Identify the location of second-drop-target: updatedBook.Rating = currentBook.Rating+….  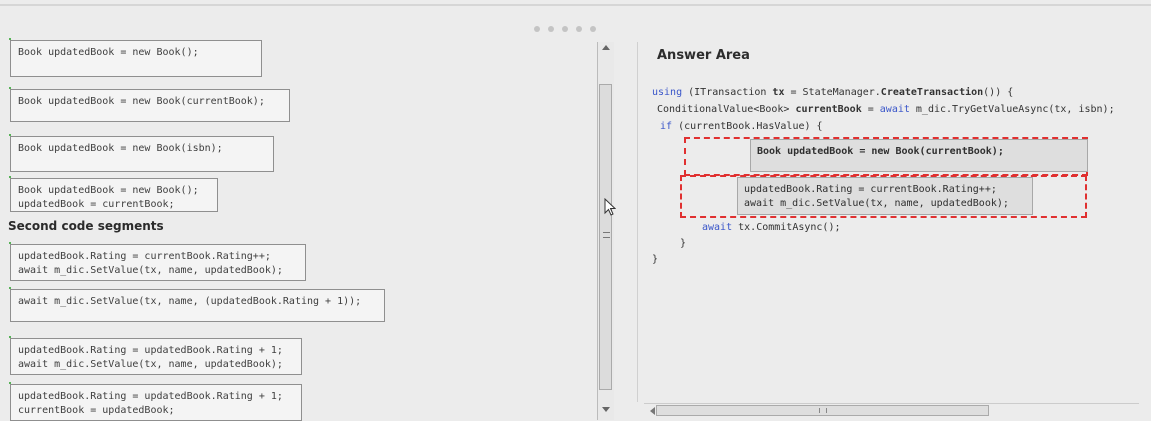
(883, 196).